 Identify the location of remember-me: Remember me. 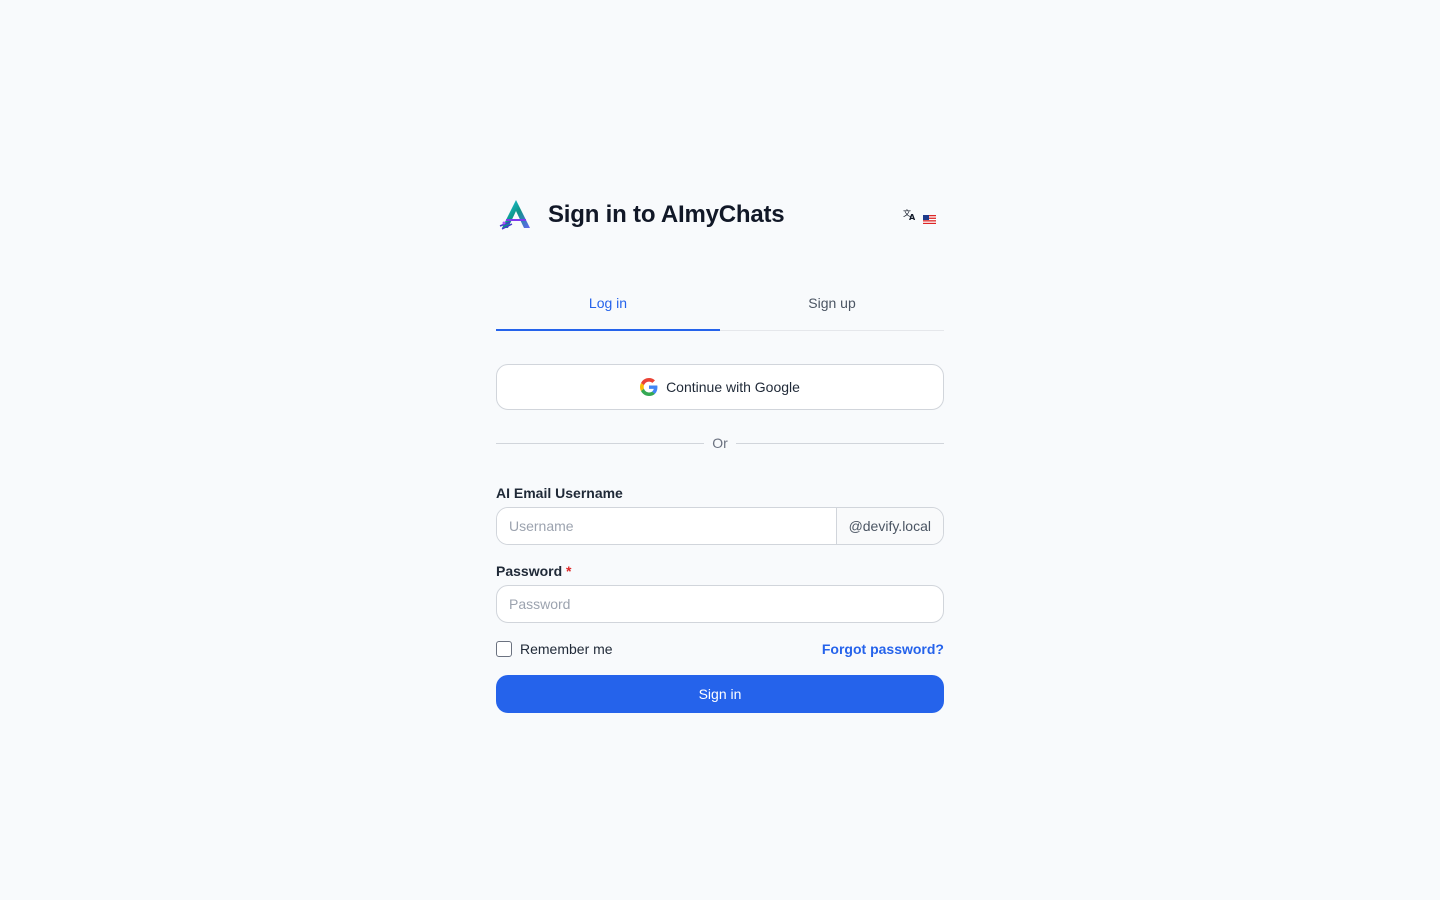
(554, 649).